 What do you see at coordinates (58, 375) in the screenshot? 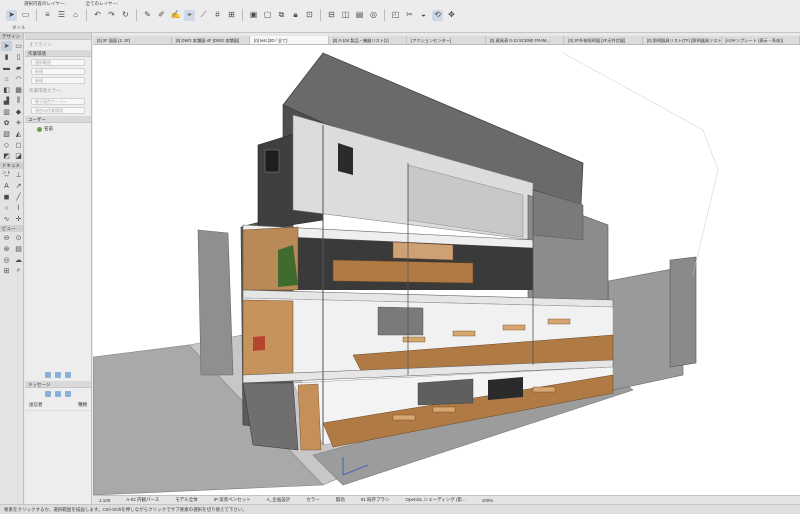
I see `request-icon` at bounding box center [58, 375].